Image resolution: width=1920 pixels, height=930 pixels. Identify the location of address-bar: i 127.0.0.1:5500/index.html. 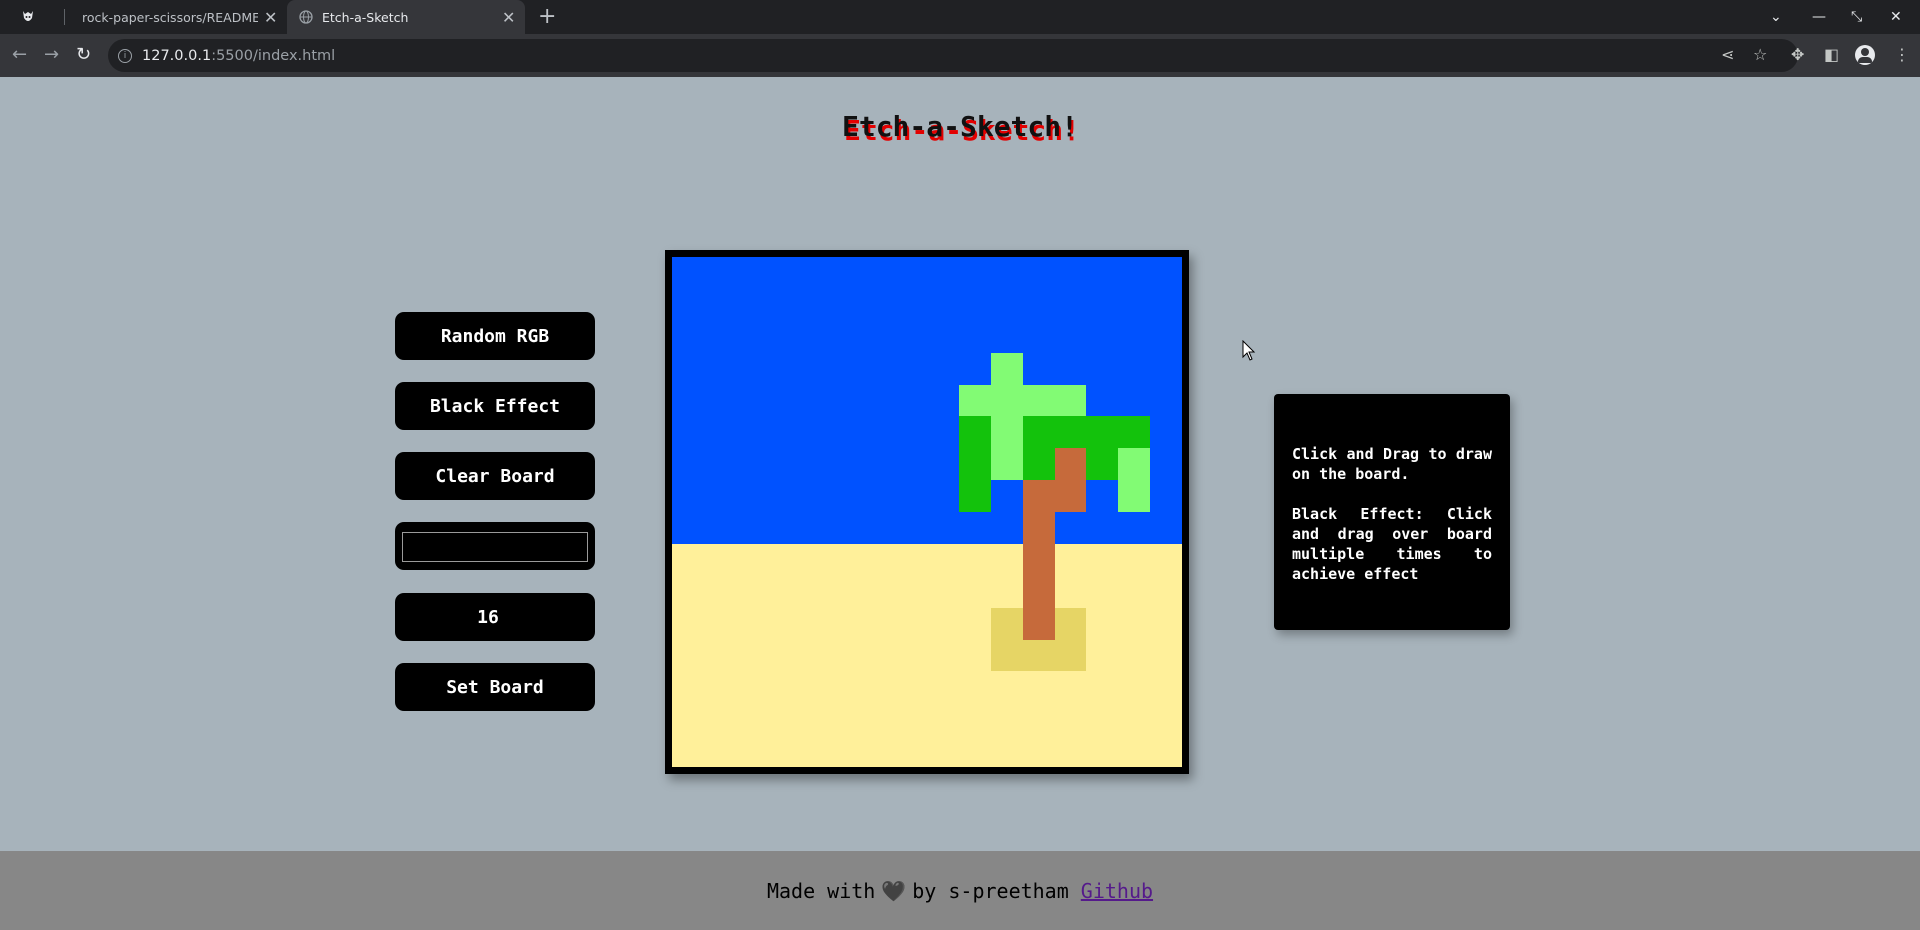
(953, 55).